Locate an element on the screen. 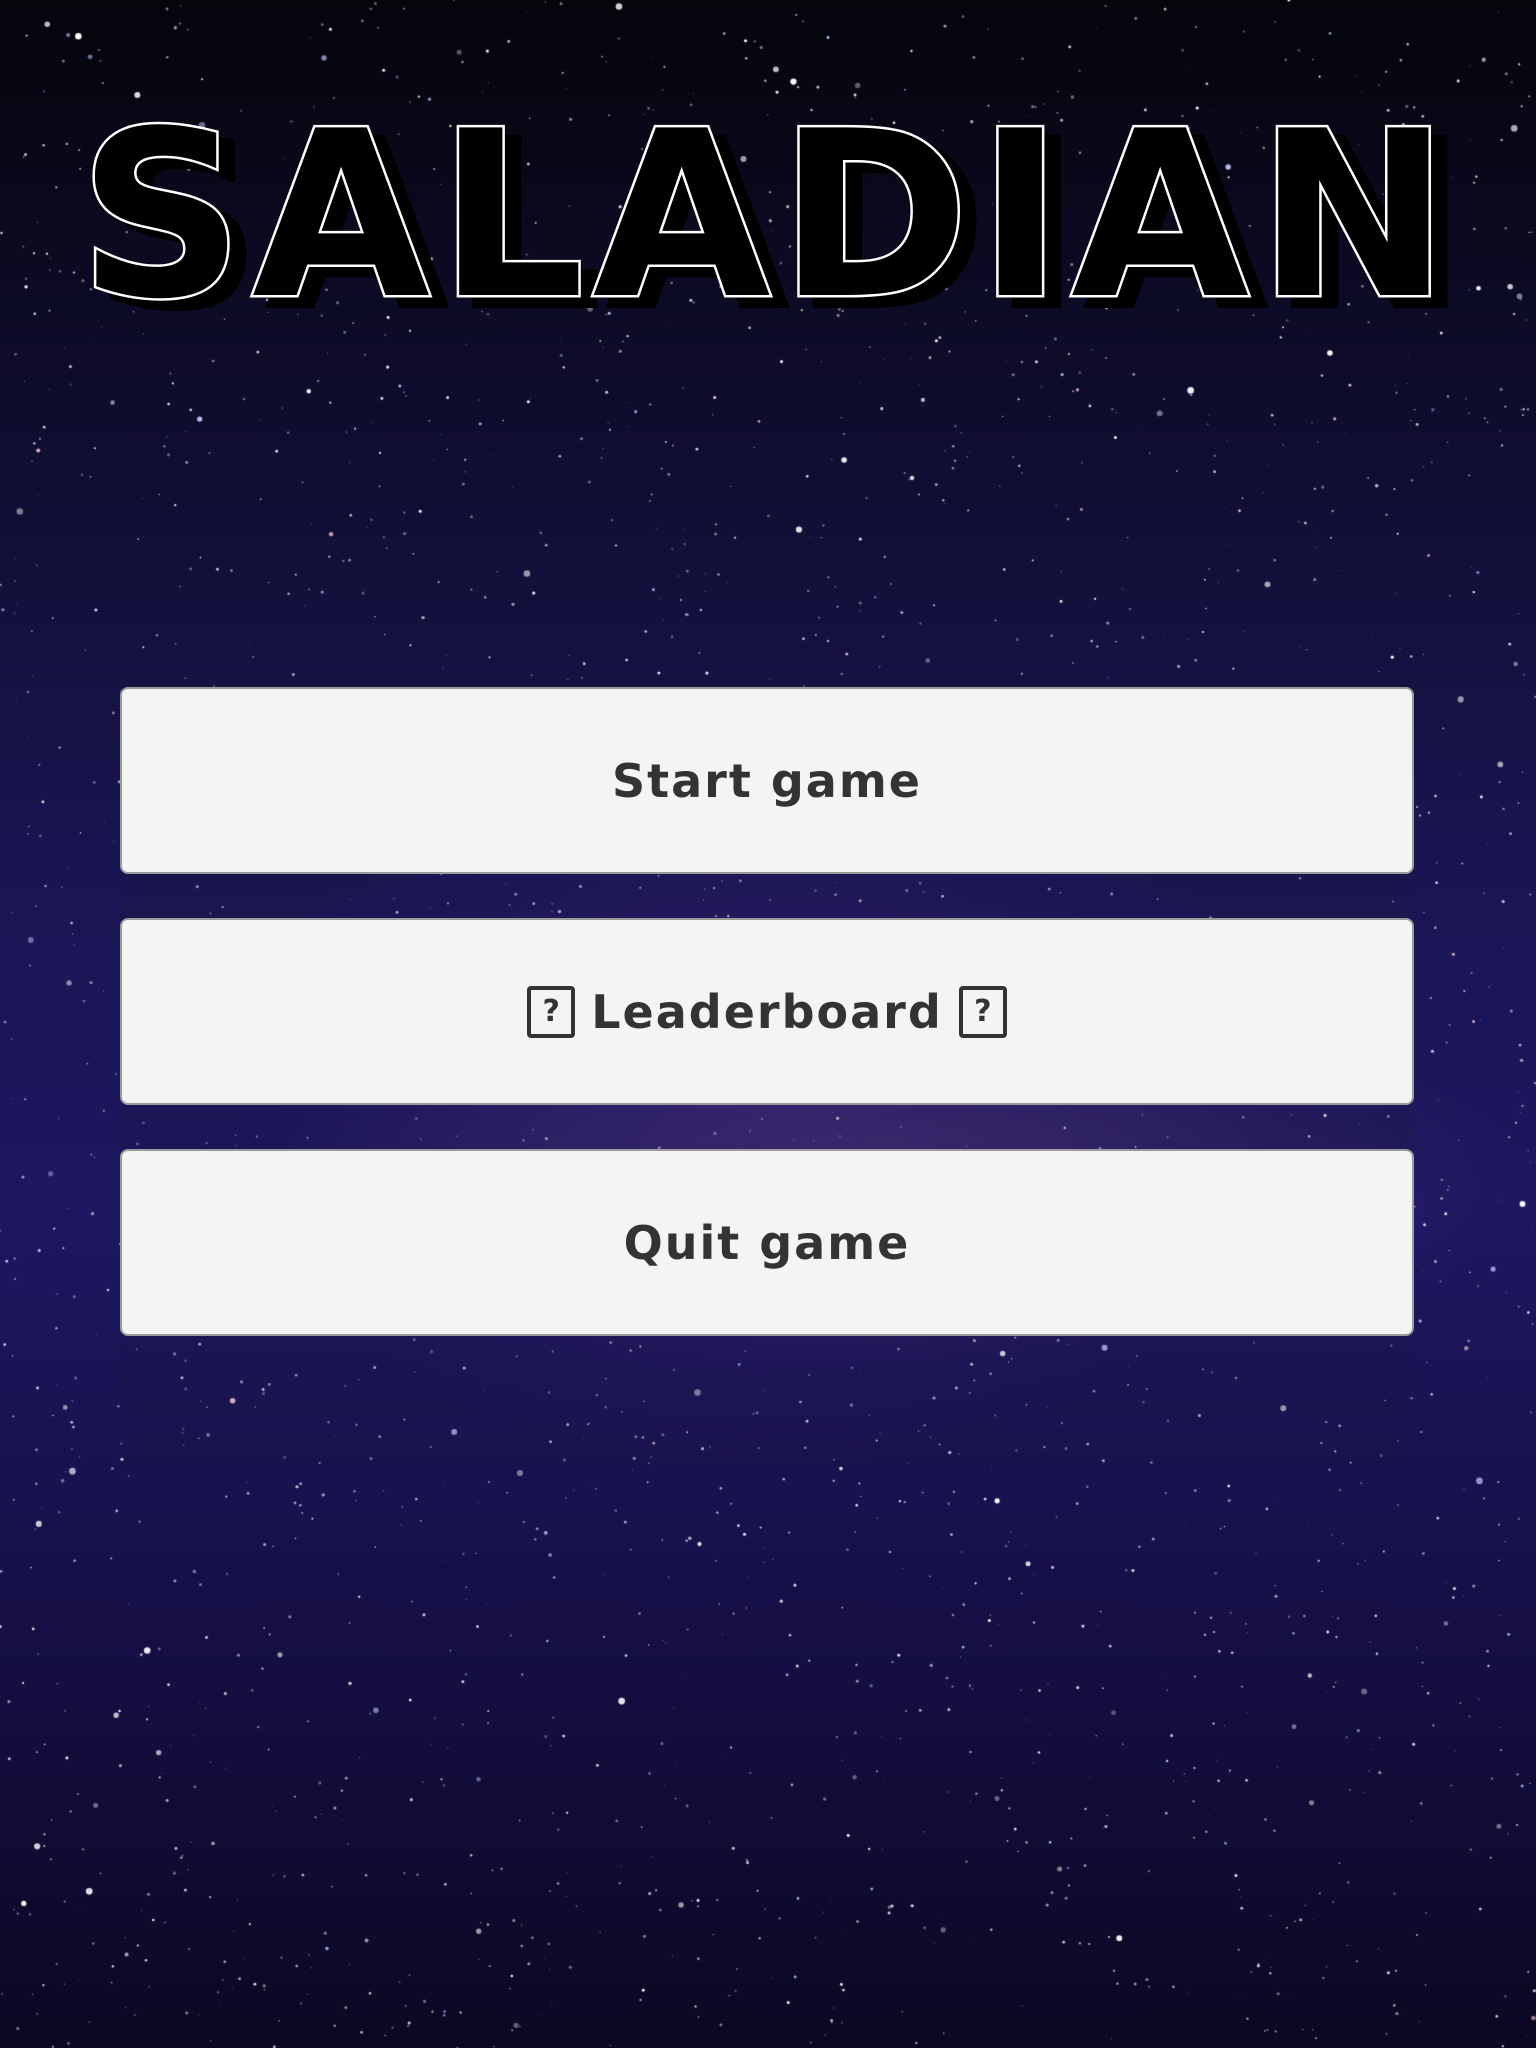 The width and height of the screenshot is (1536, 2048). game-logo: SALADIAN SALADIAN is located at coordinates (768, 215).